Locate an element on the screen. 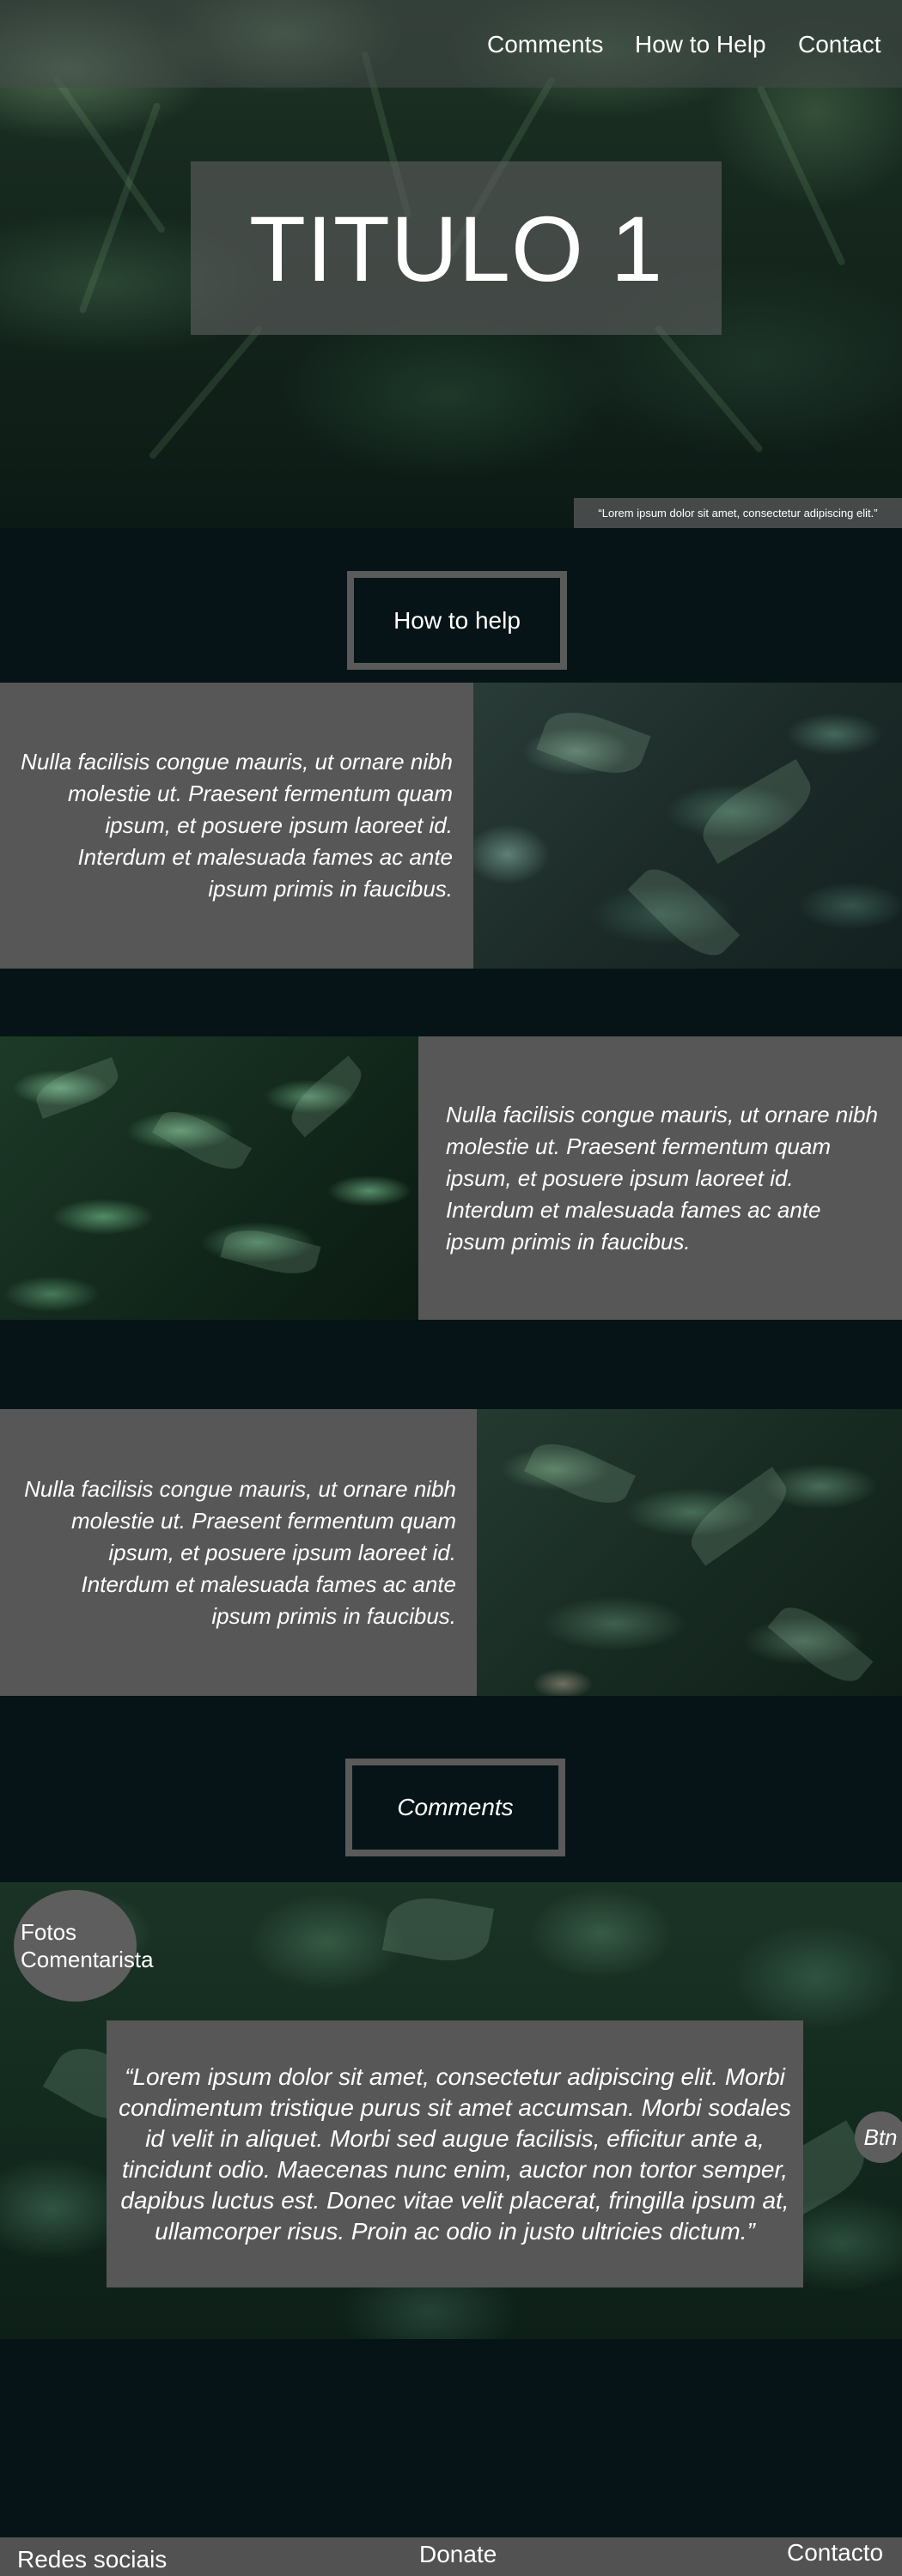 The image size is (902, 2576). comment-next-button: Btn is located at coordinates (878, 2137).